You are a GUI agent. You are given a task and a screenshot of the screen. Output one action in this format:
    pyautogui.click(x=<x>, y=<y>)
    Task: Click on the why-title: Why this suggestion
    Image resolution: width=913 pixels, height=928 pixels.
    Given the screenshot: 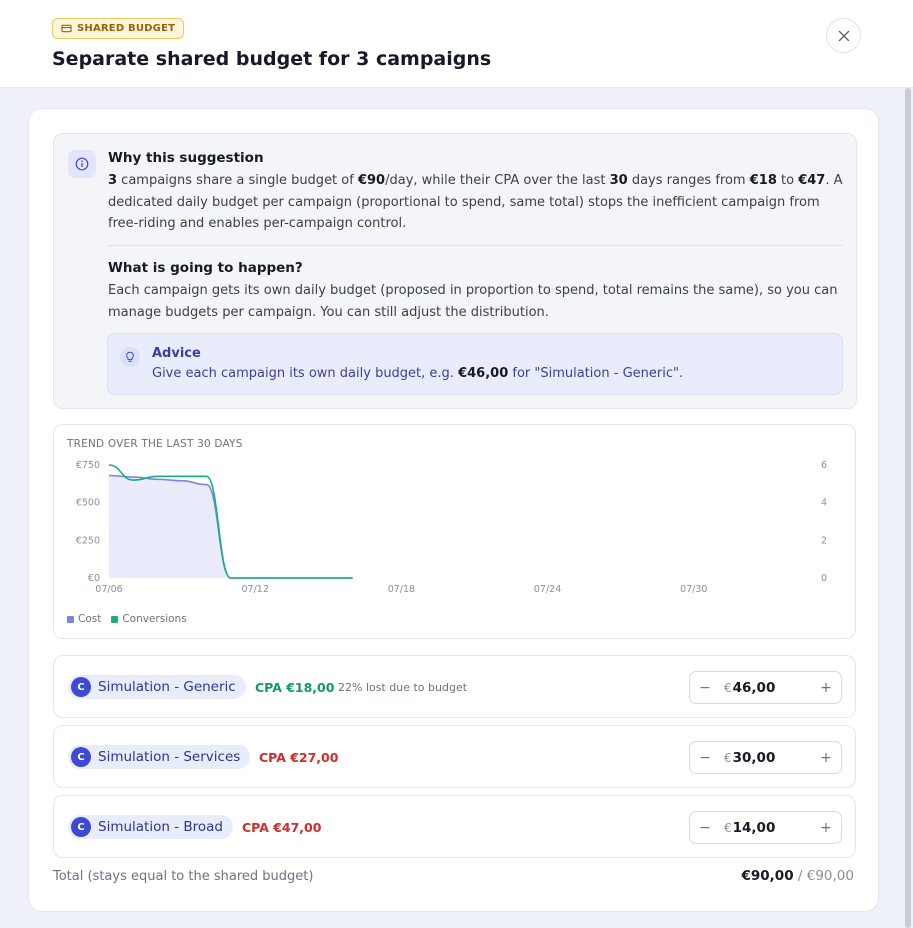 What is the action you would take?
    pyautogui.click(x=186, y=158)
    